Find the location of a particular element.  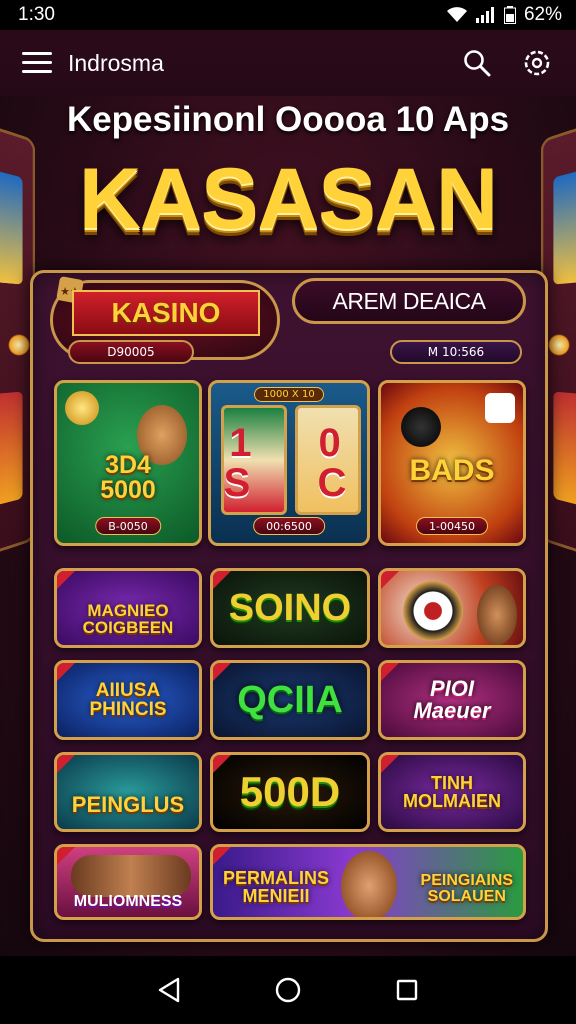

game-label: 500D is located at coordinates (290, 791).